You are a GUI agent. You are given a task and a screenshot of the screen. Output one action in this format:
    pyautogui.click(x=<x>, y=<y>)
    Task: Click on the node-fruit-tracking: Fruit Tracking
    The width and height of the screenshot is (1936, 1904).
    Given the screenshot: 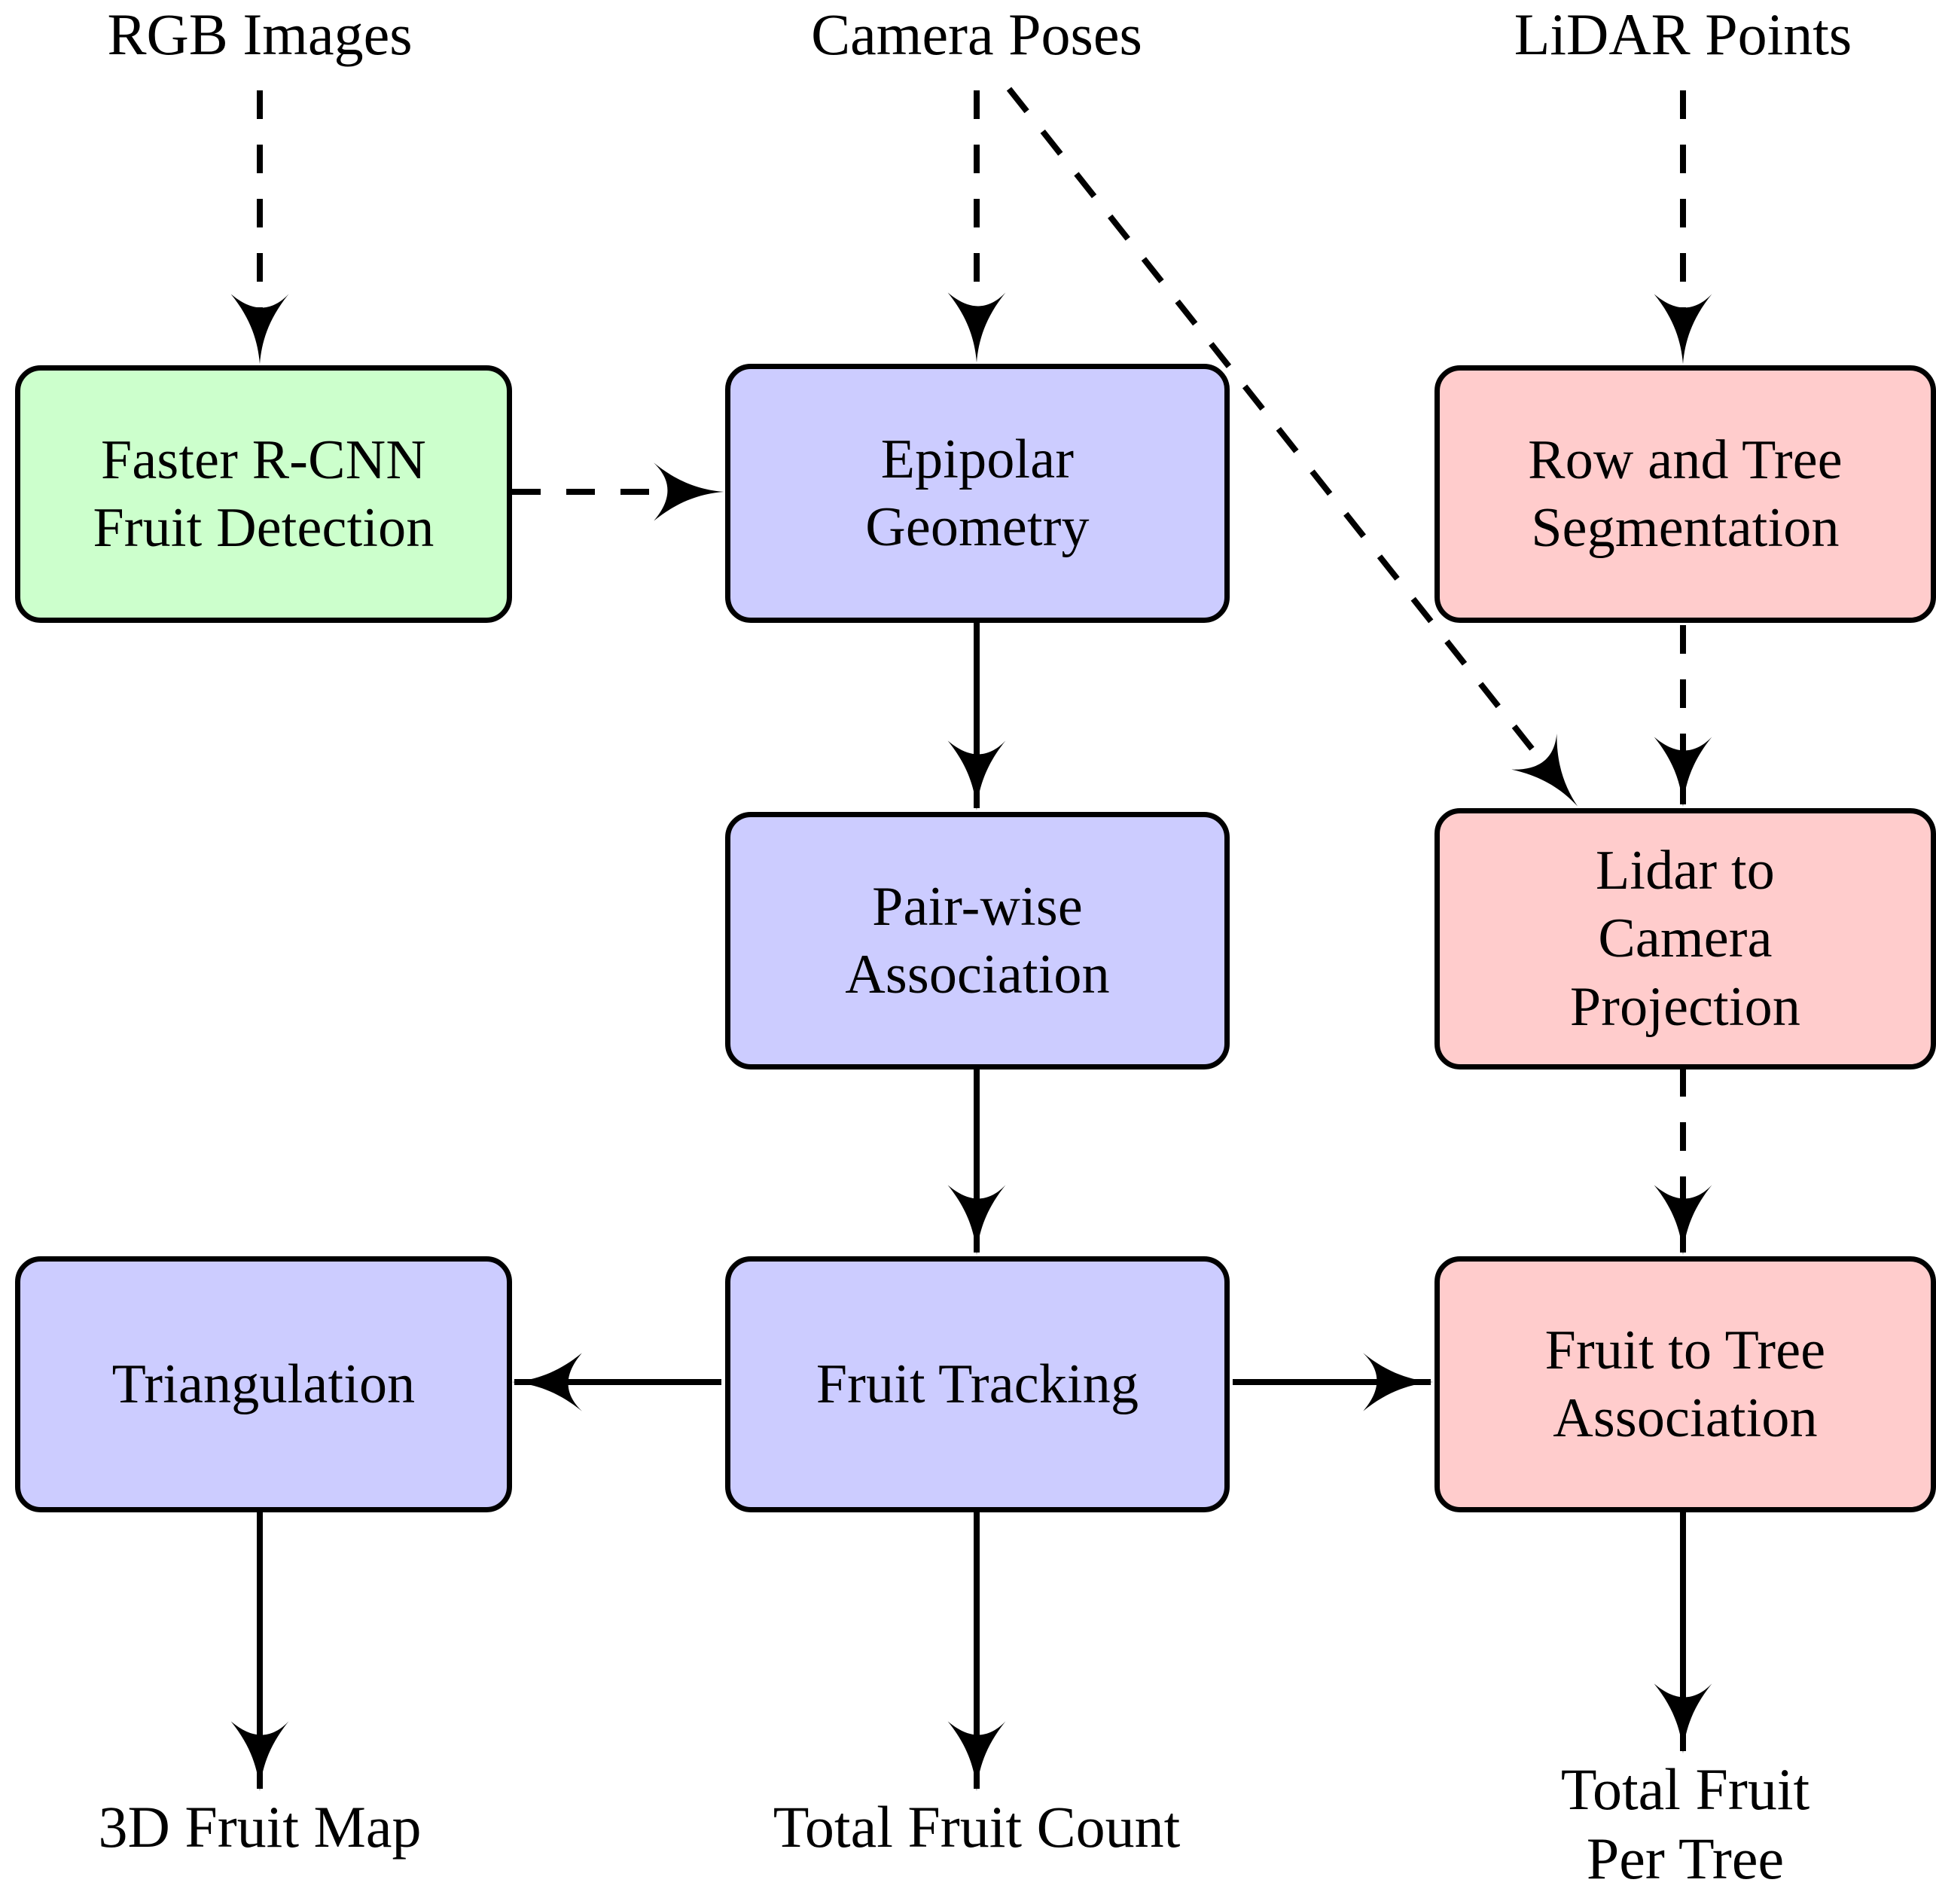 What is the action you would take?
    pyautogui.click(x=977, y=1384)
    